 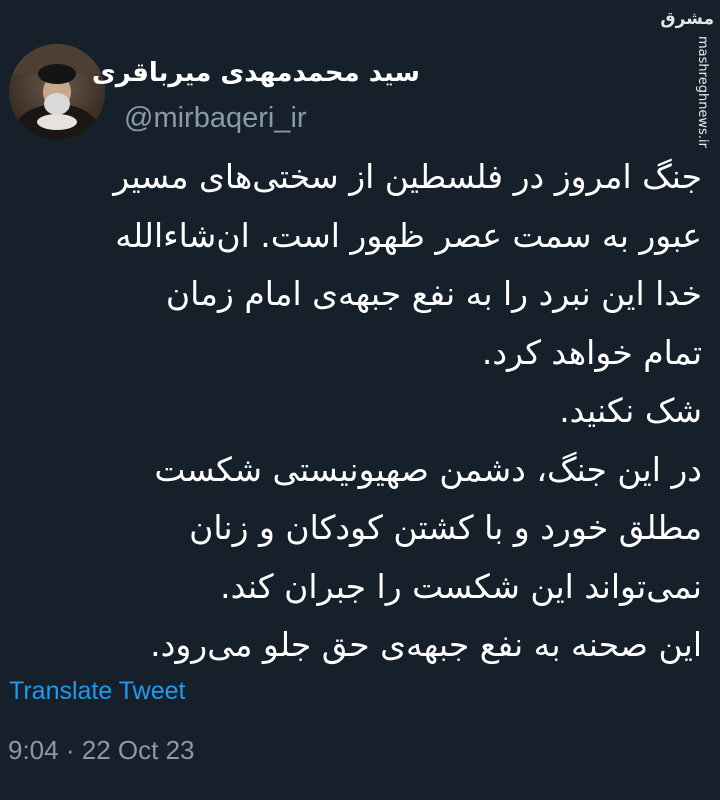 What do you see at coordinates (702, 92) in the screenshot?
I see `watermark-url: mashreghnews.ir` at bounding box center [702, 92].